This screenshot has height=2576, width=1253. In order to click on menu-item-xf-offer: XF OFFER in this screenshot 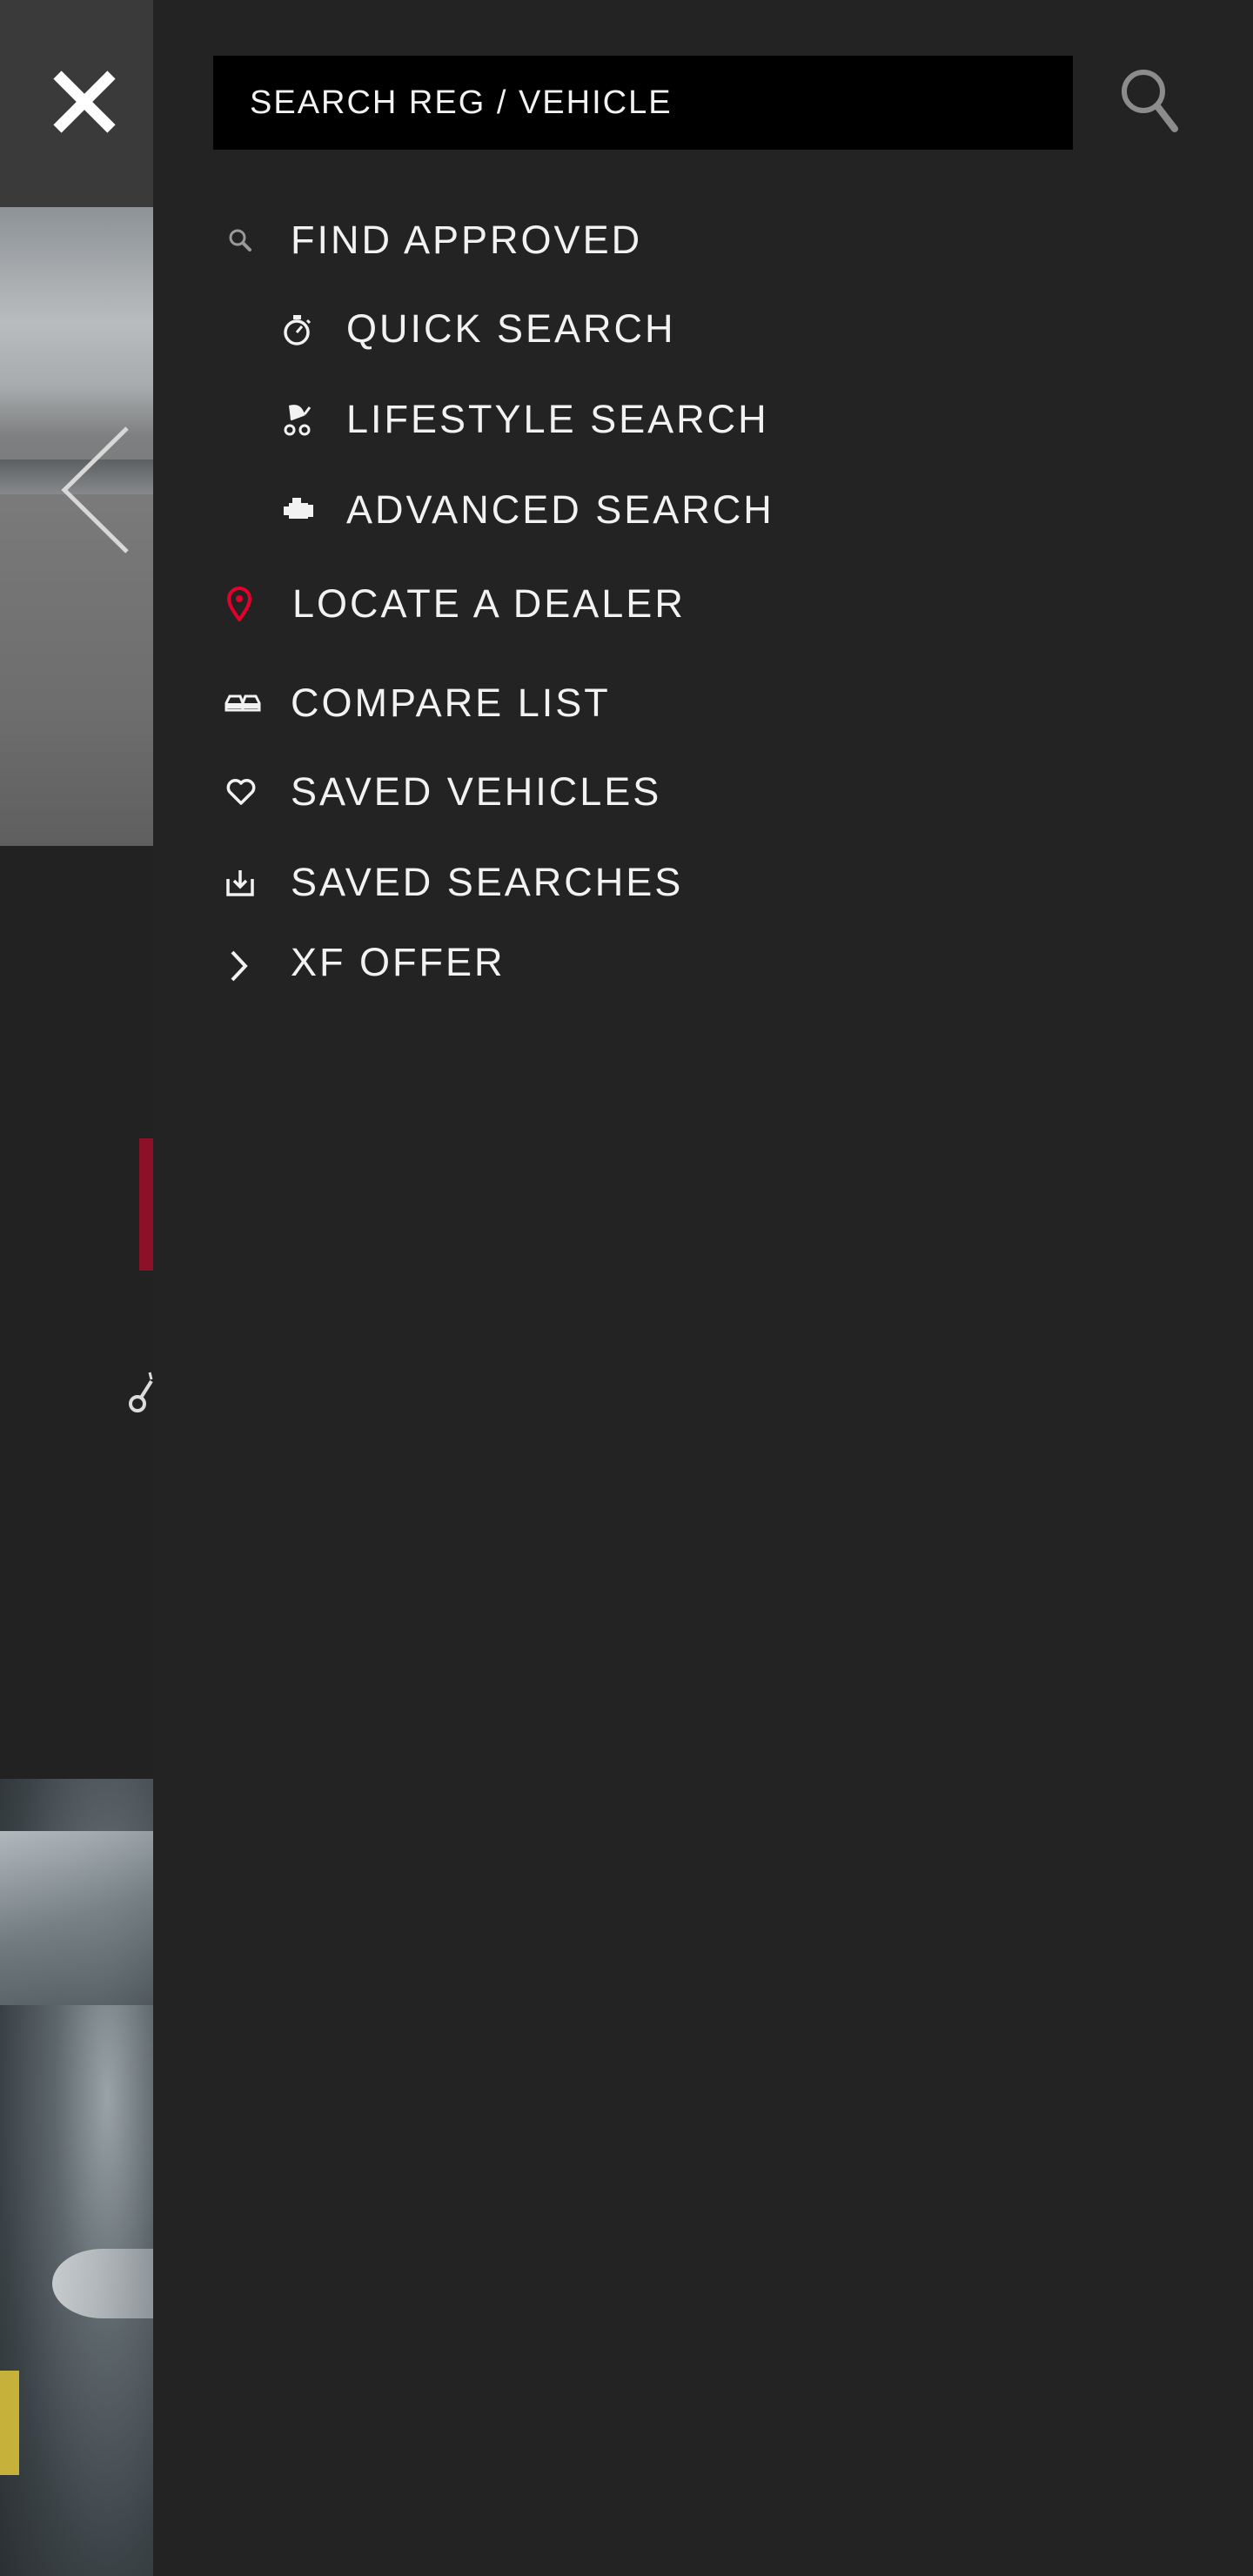, I will do `click(365, 962)`.